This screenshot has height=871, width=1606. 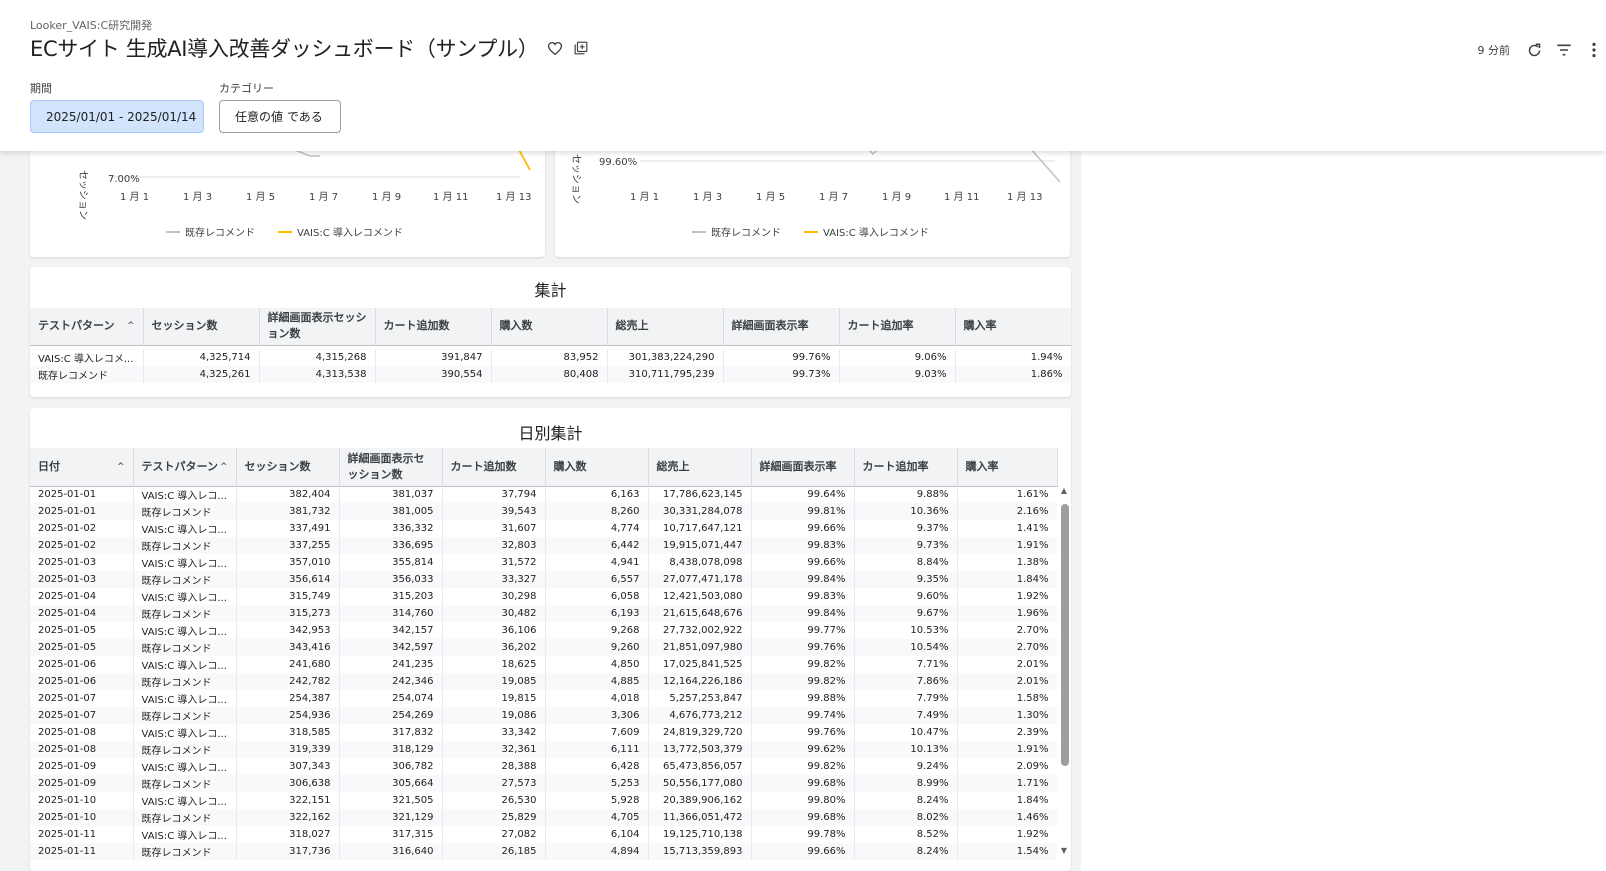 What do you see at coordinates (494, 817) in the screenshot?
I see `table-cell: 25,829` at bounding box center [494, 817].